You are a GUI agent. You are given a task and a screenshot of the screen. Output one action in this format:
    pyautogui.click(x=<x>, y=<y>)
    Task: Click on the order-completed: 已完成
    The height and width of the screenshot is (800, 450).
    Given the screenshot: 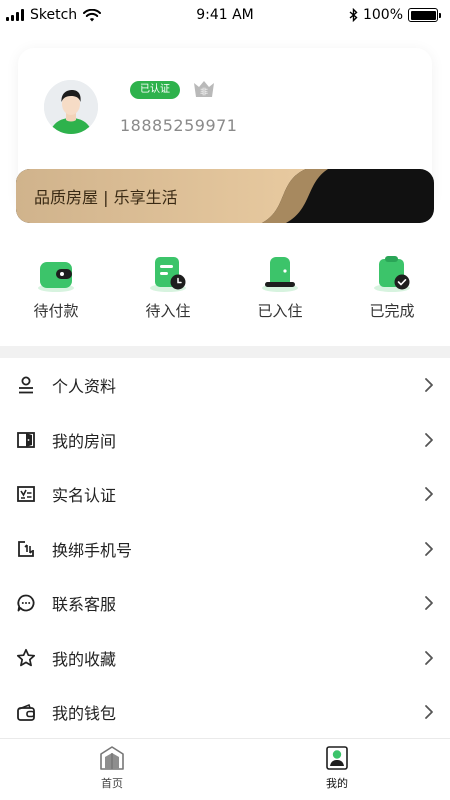 What is the action you would take?
    pyautogui.click(x=392, y=285)
    